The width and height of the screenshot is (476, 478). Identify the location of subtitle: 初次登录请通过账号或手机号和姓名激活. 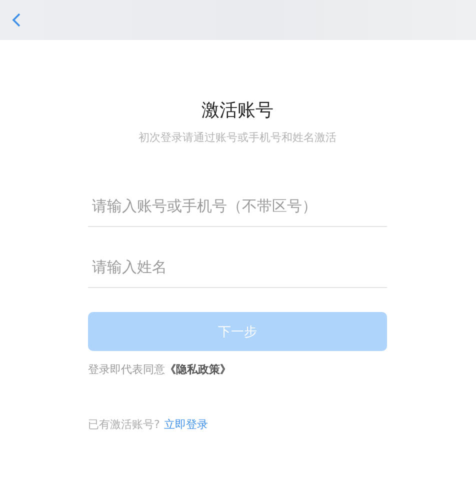
(238, 138).